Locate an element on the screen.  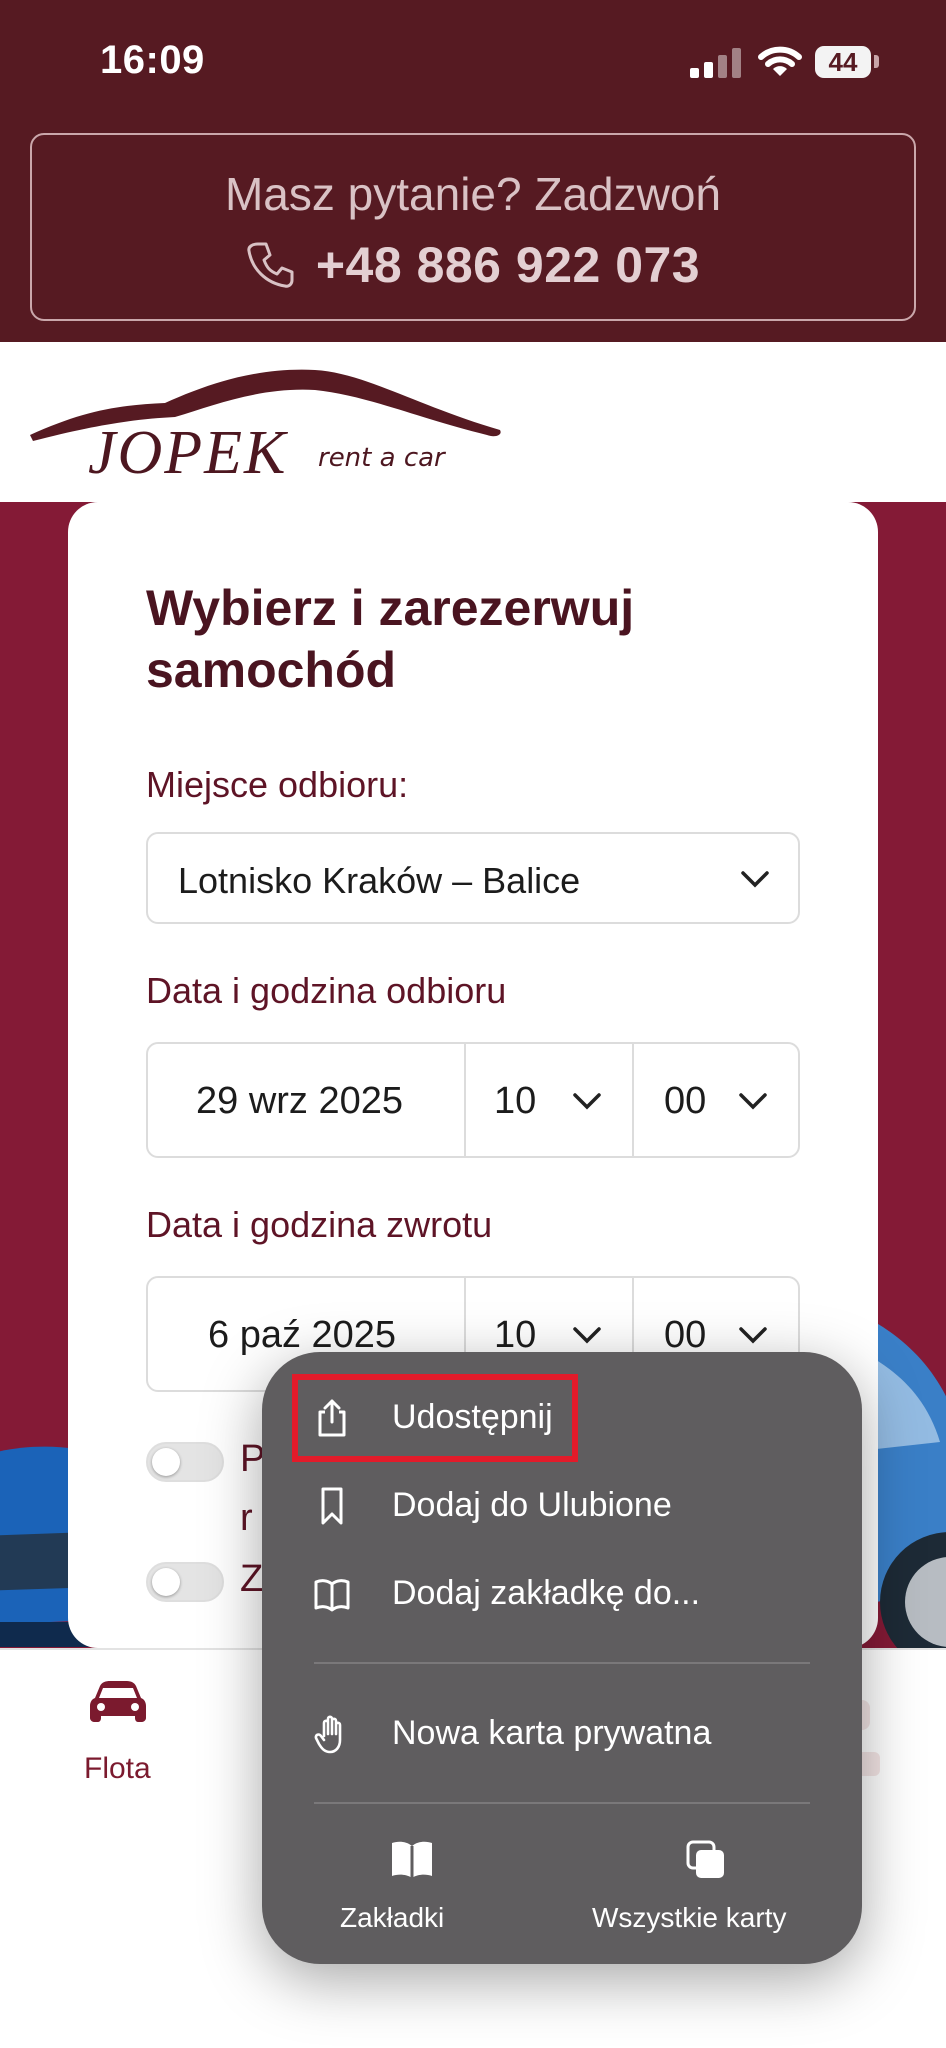
pickup-date-field: 29 wrz 2025 is located at coordinates (307, 1100).